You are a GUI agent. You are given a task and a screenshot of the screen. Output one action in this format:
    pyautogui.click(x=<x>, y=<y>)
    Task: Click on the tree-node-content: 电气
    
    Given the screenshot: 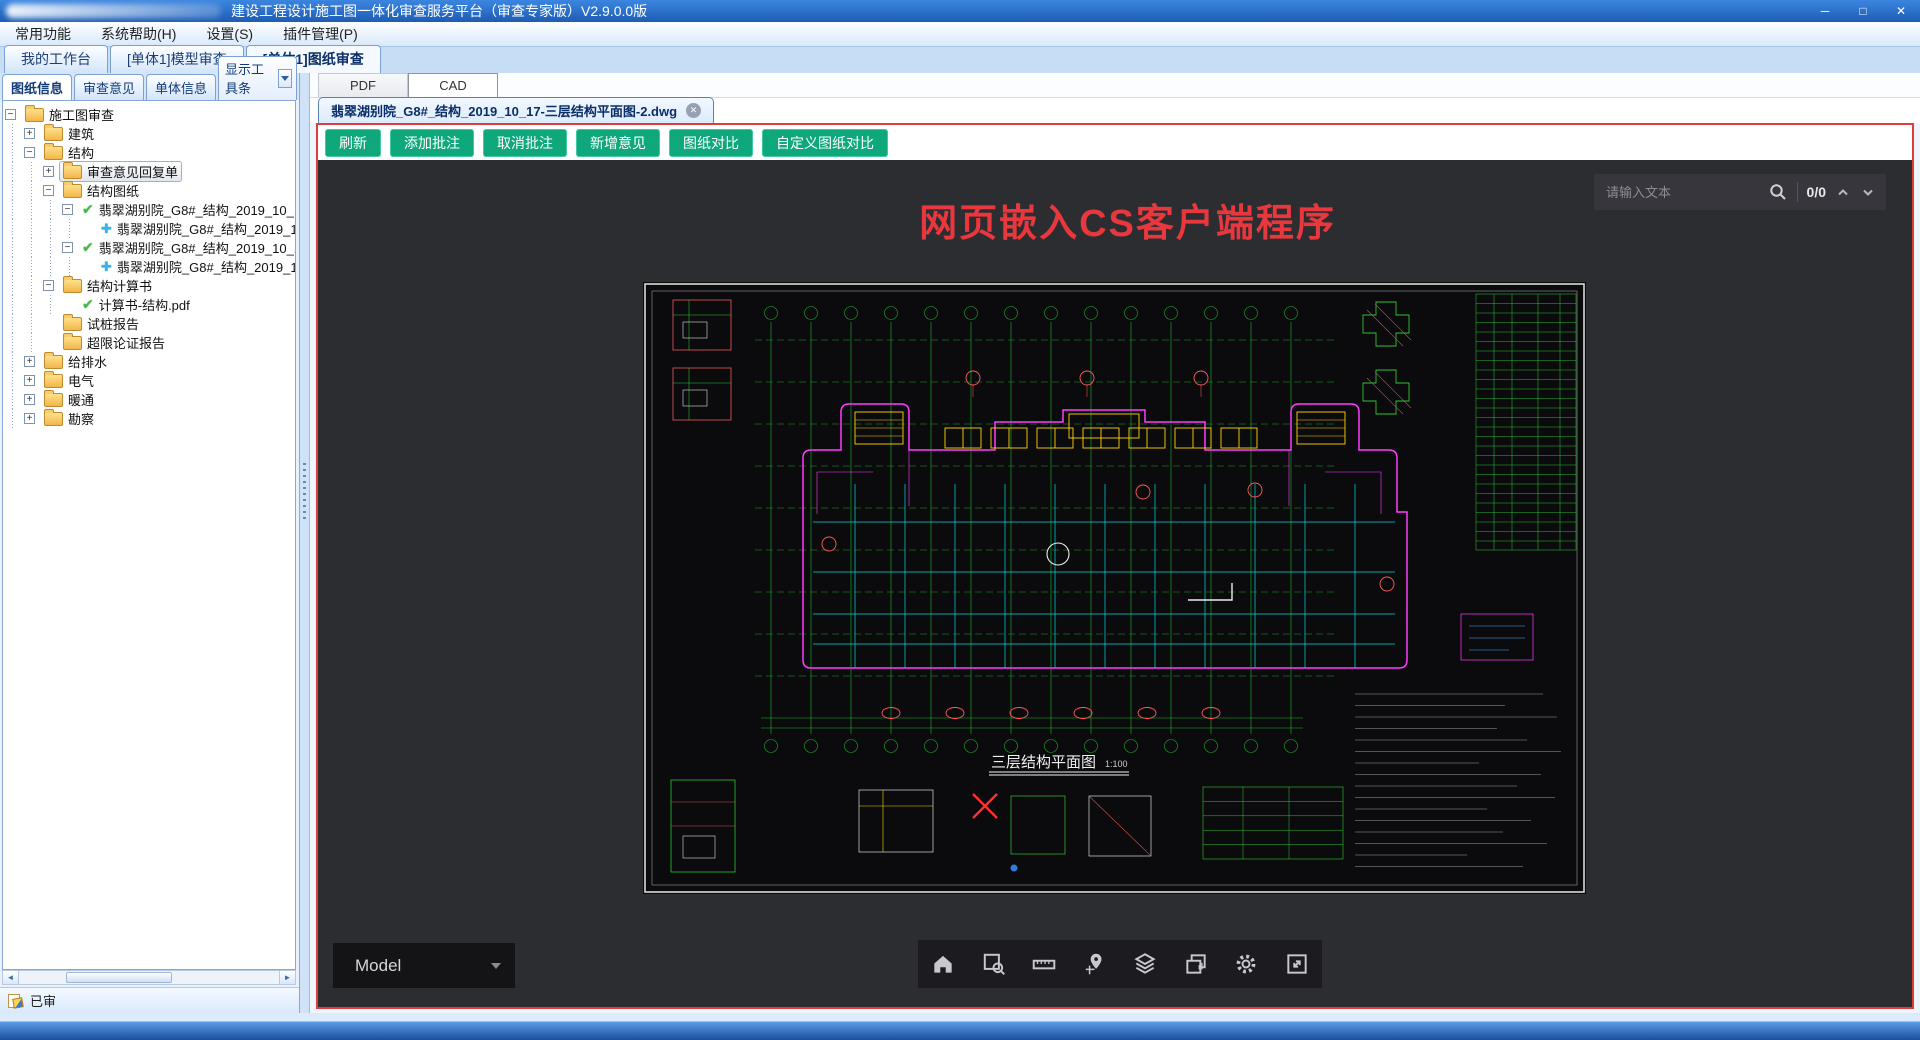 What is the action you would take?
    pyautogui.click(x=69, y=380)
    